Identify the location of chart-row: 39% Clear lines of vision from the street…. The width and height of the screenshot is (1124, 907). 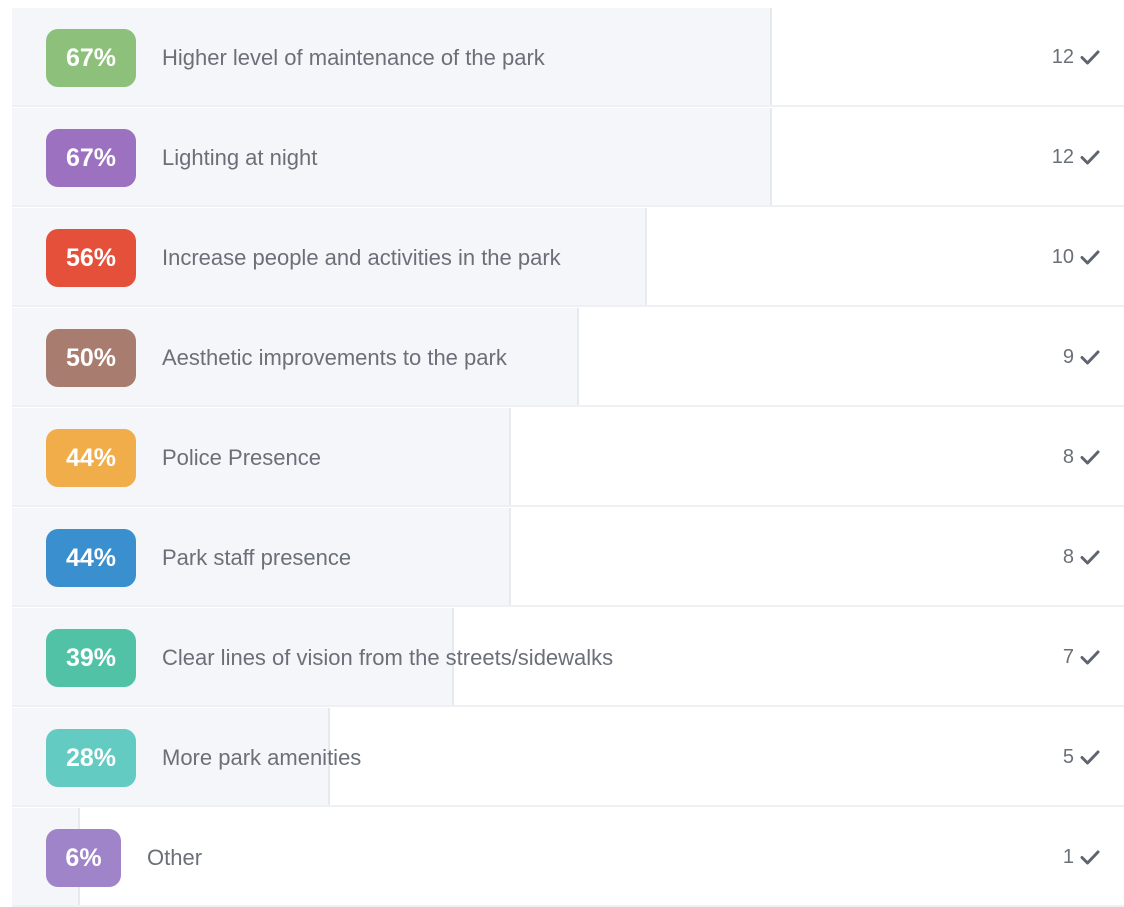
(568, 657).